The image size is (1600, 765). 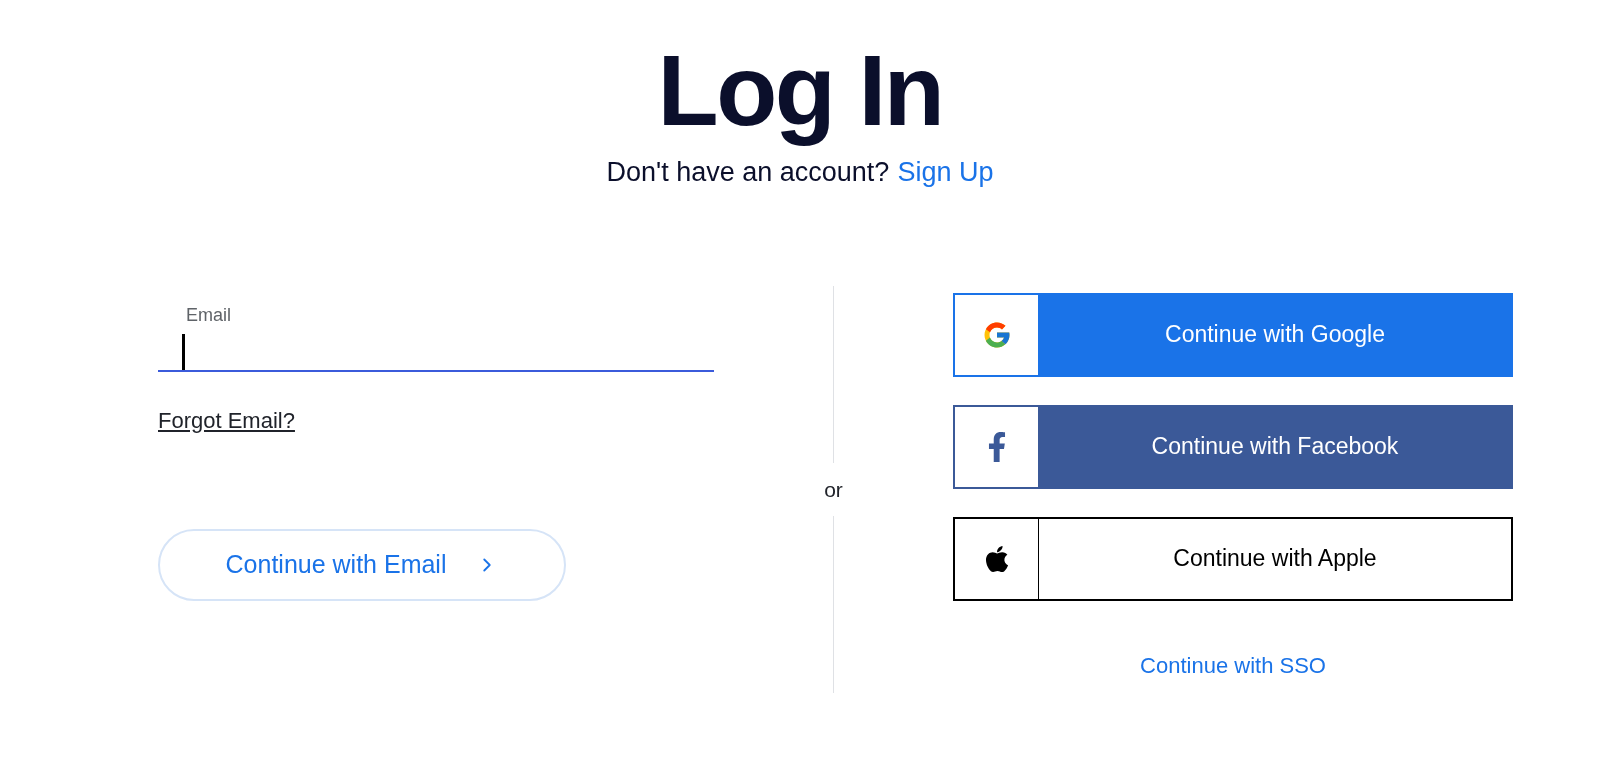 What do you see at coordinates (1233, 665) in the screenshot?
I see `continue-with-sso-link: Continue with SSO` at bounding box center [1233, 665].